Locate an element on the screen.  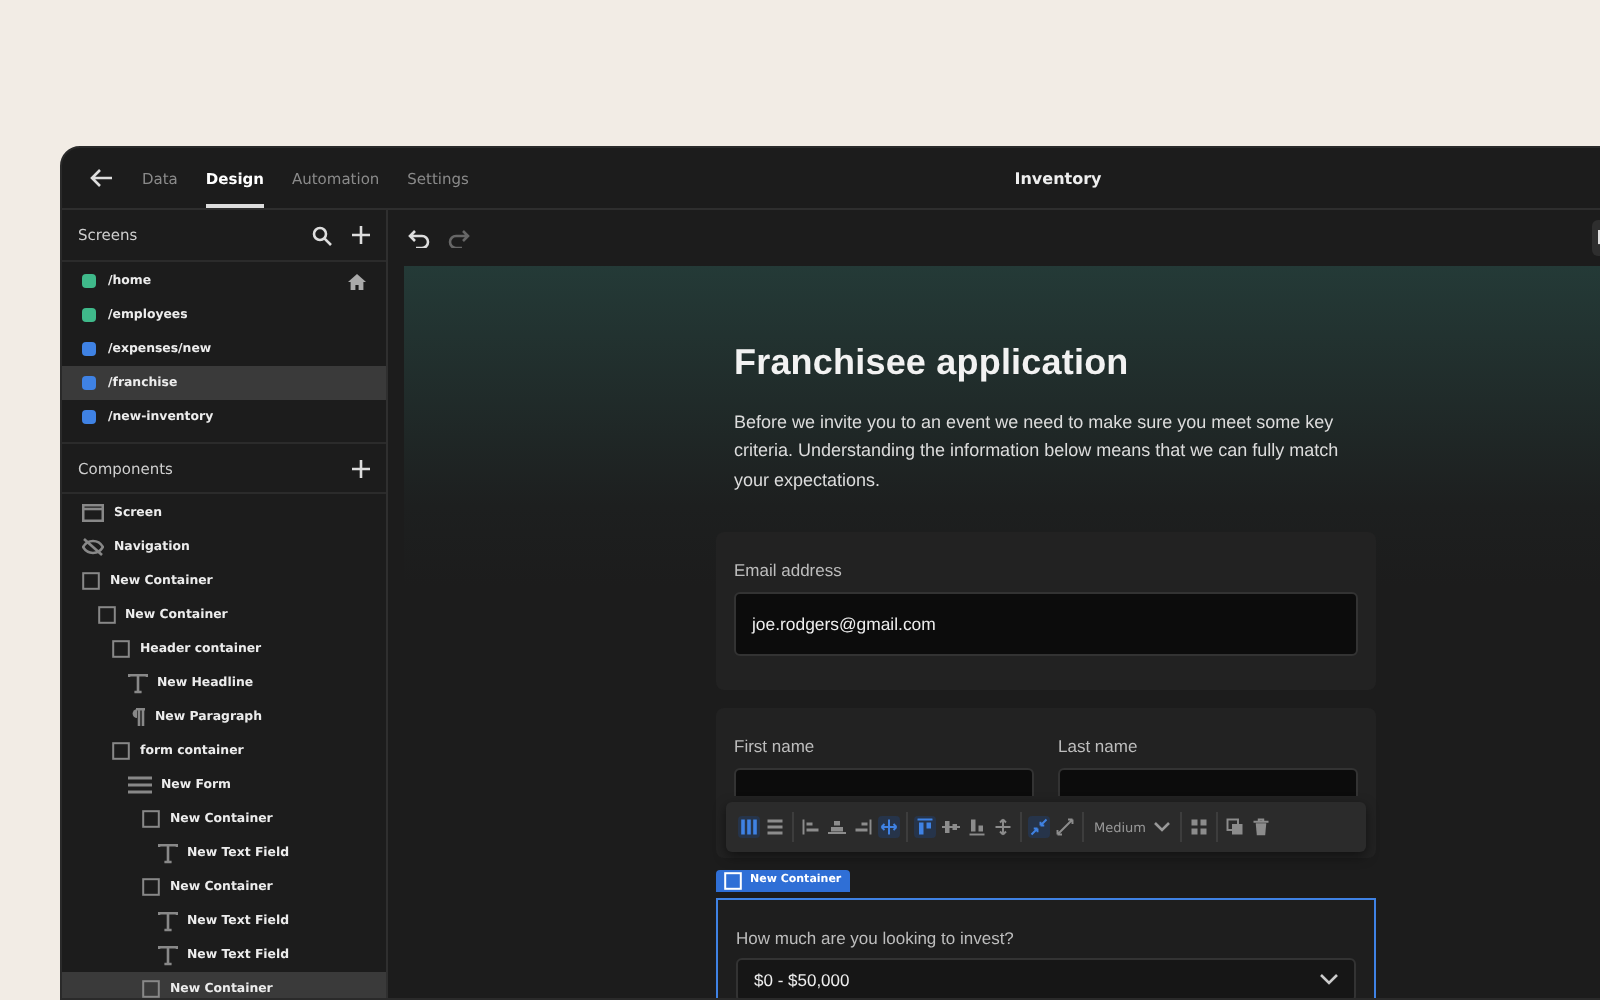
hidden-icon is located at coordinates (93, 547).